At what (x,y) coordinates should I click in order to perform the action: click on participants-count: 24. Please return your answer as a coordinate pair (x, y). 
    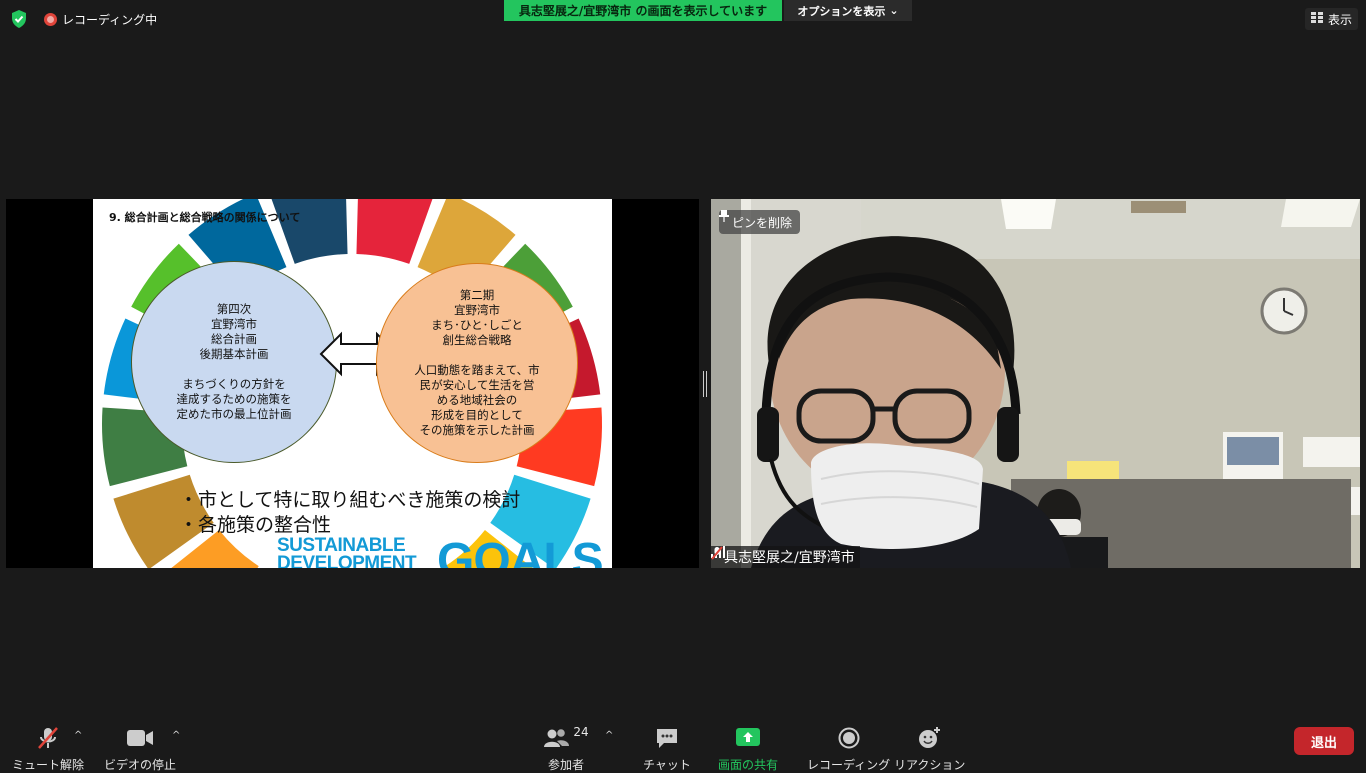
    Looking at the image, I should click on (581, 732).